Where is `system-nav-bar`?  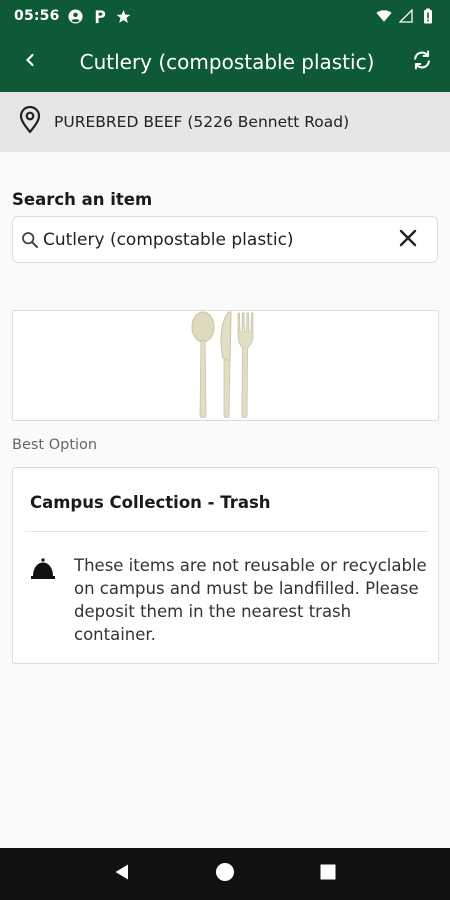 system-nav-bar is located at coordinates (225, 874).